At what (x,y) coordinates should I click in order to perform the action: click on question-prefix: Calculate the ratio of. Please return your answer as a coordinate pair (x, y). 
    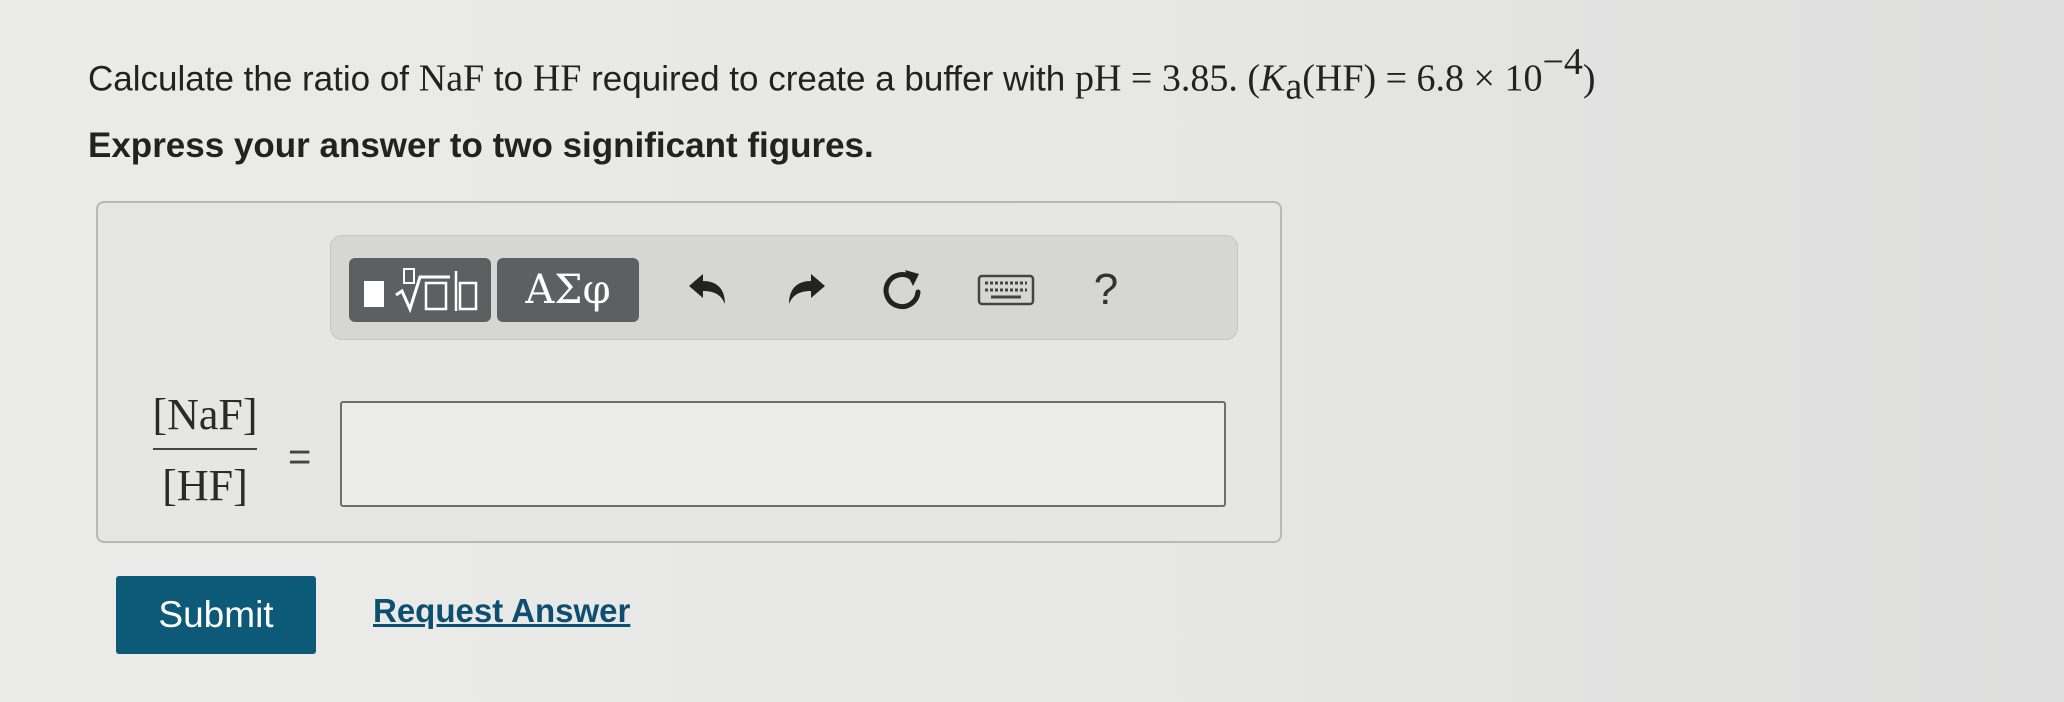
    Looking at the image, I should click on (253, 79).